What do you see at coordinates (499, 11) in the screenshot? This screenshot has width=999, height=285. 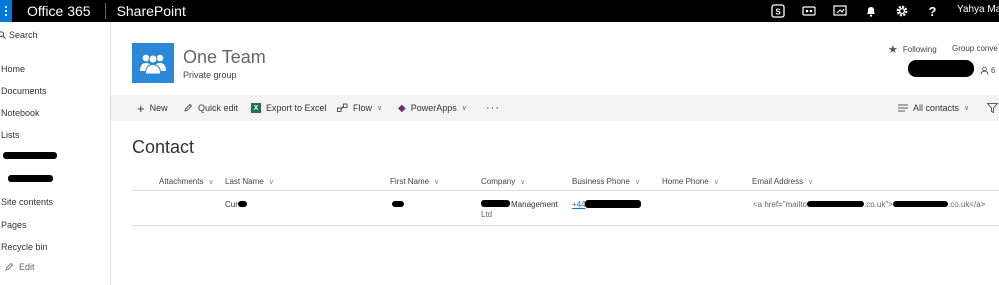 I see `suite-bar: Office 365 SharePoint S ? Yahya Mar` at bounding box center [499, 11].